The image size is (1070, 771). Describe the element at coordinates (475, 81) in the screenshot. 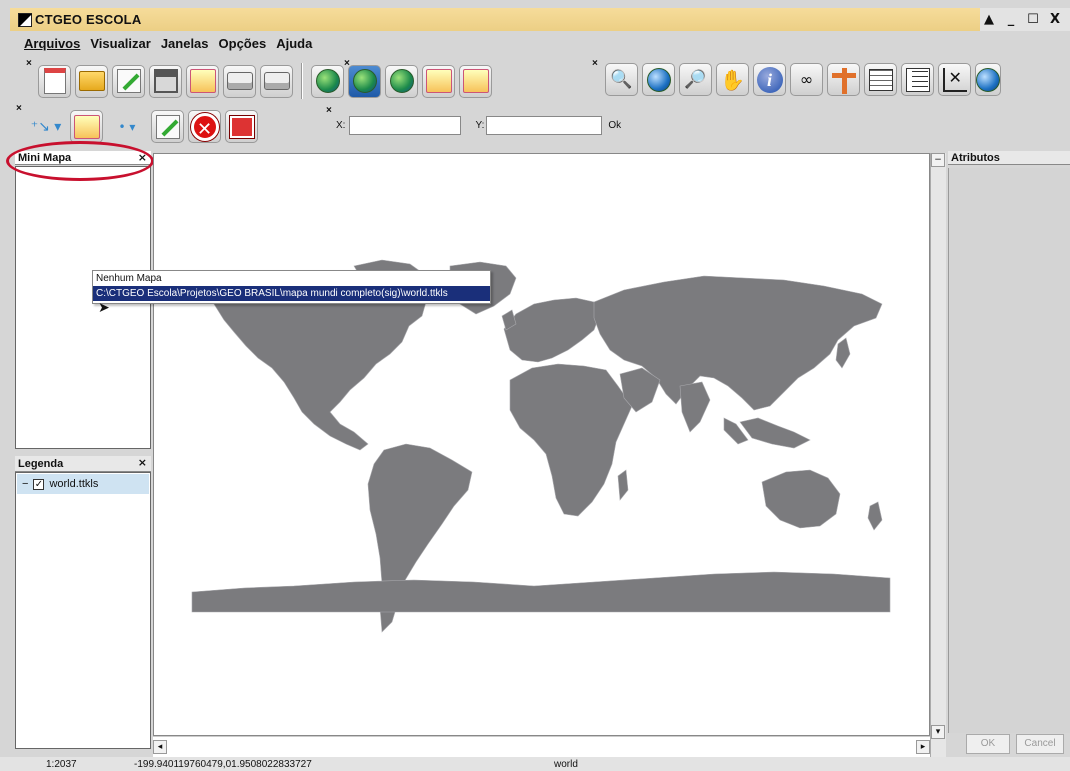

I see `layer-settings-button` at that location.